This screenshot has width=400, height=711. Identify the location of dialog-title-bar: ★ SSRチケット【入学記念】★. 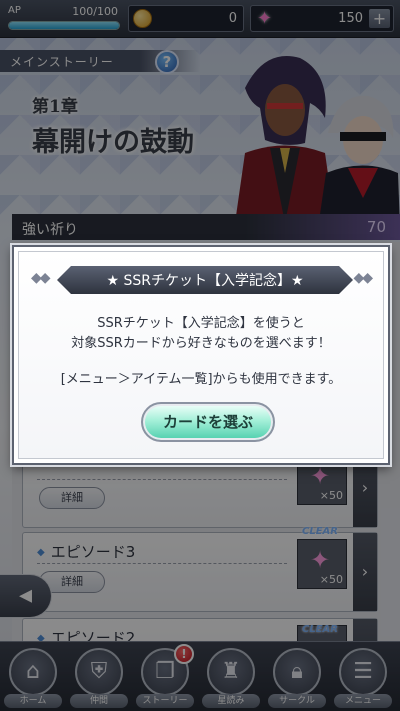
(205, 280).